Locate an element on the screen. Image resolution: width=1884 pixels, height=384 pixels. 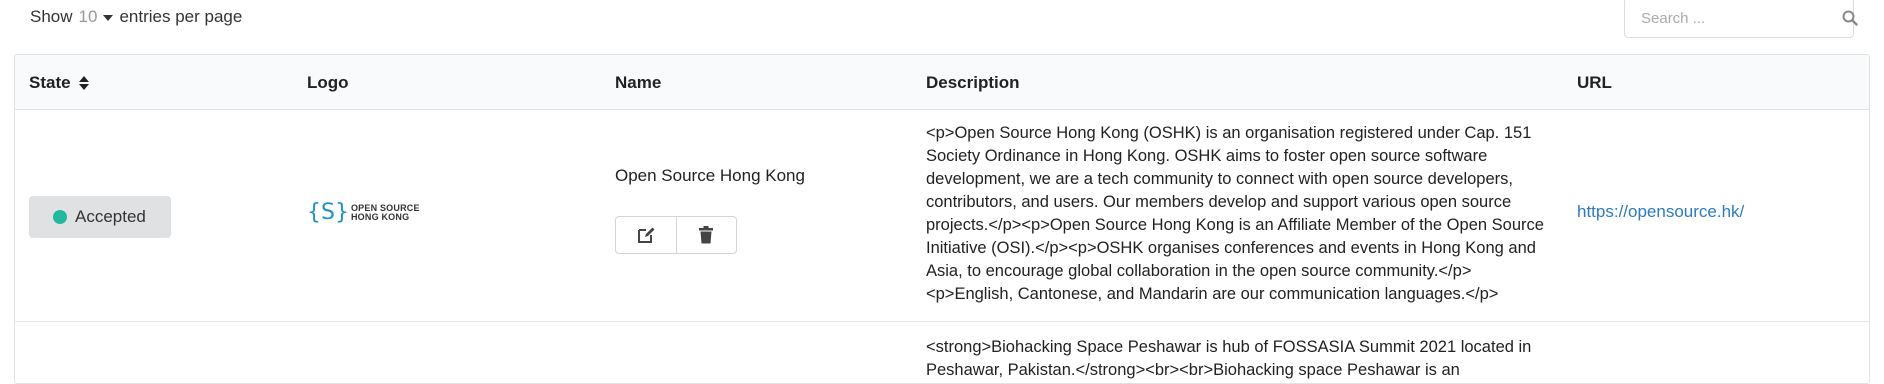
row-actions is located at coordinates (676, 235).